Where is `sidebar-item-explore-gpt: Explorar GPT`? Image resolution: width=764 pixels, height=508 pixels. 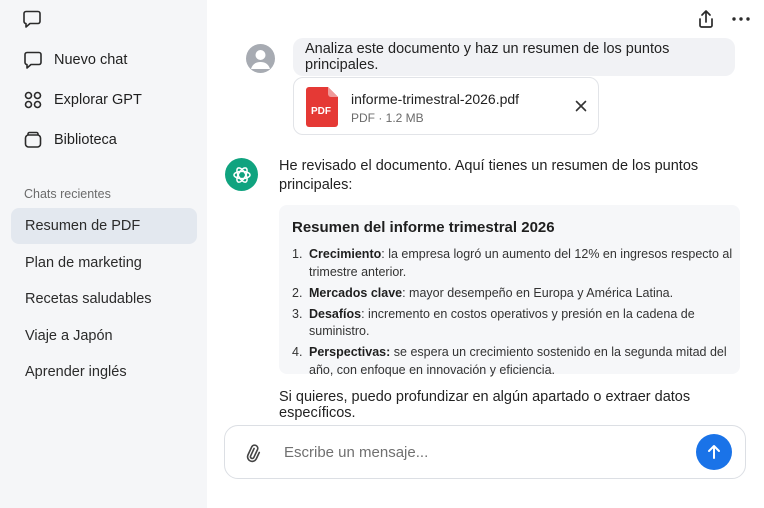 sidebar-item-explore-gpt: Explorar GPT is located at coordinates (103, 100).